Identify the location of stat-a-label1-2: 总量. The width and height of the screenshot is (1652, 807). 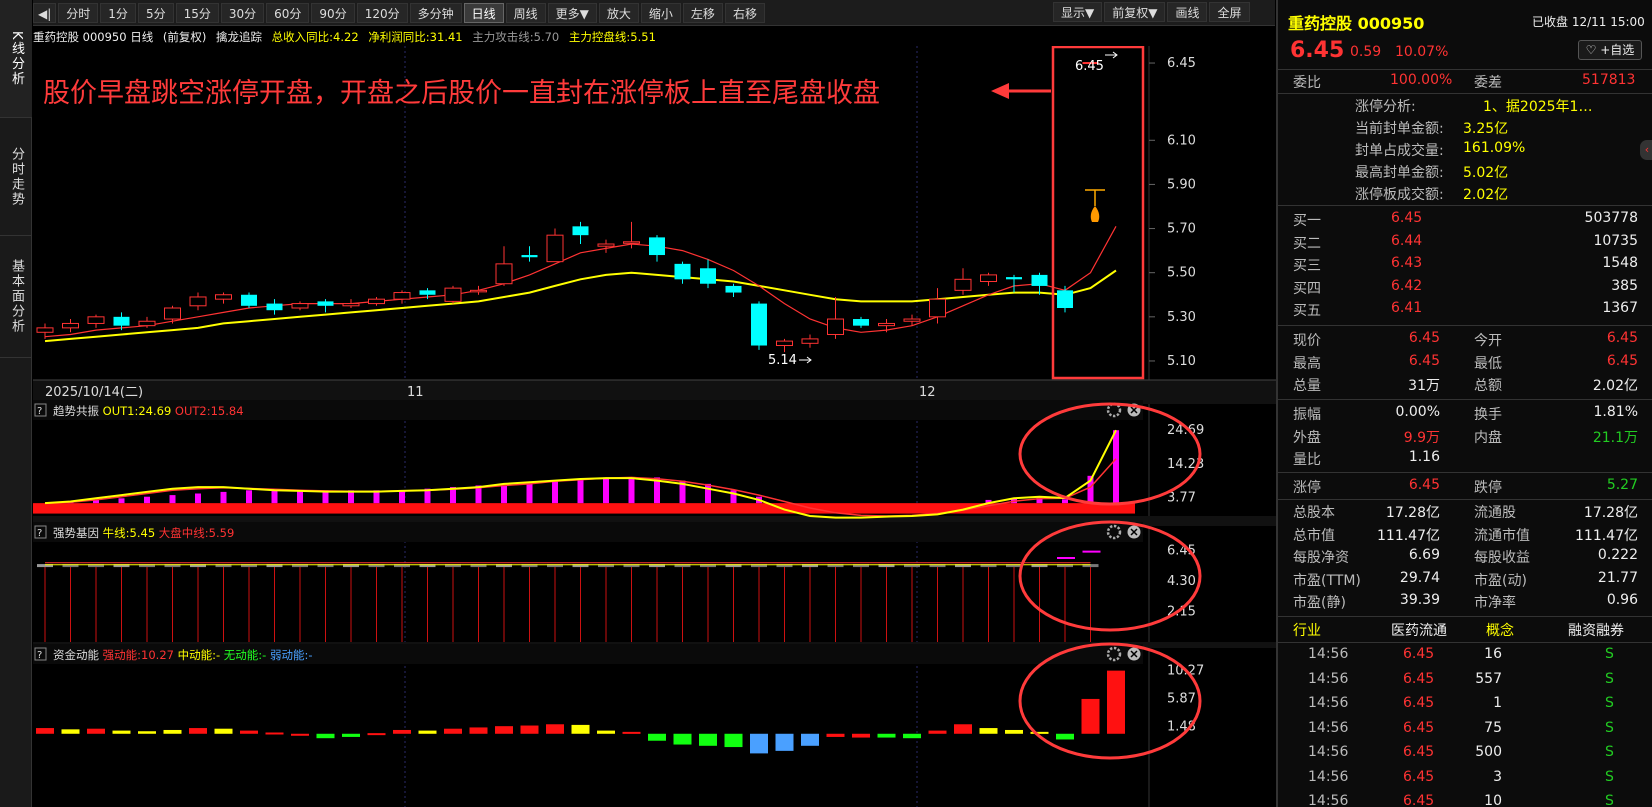
(1307, 386).